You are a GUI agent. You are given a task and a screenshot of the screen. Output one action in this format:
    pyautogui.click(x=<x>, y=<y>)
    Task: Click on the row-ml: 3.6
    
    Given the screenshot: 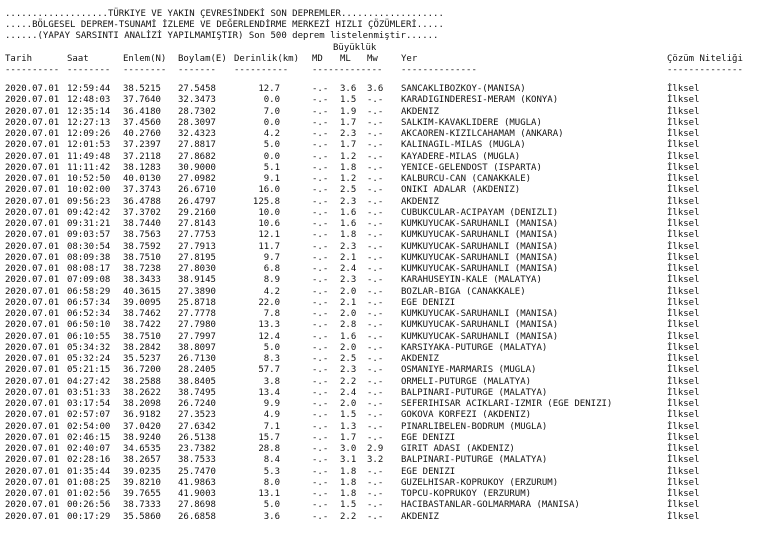 What is the action you would take?
    pyautogui.click(x=348, y=89)
    